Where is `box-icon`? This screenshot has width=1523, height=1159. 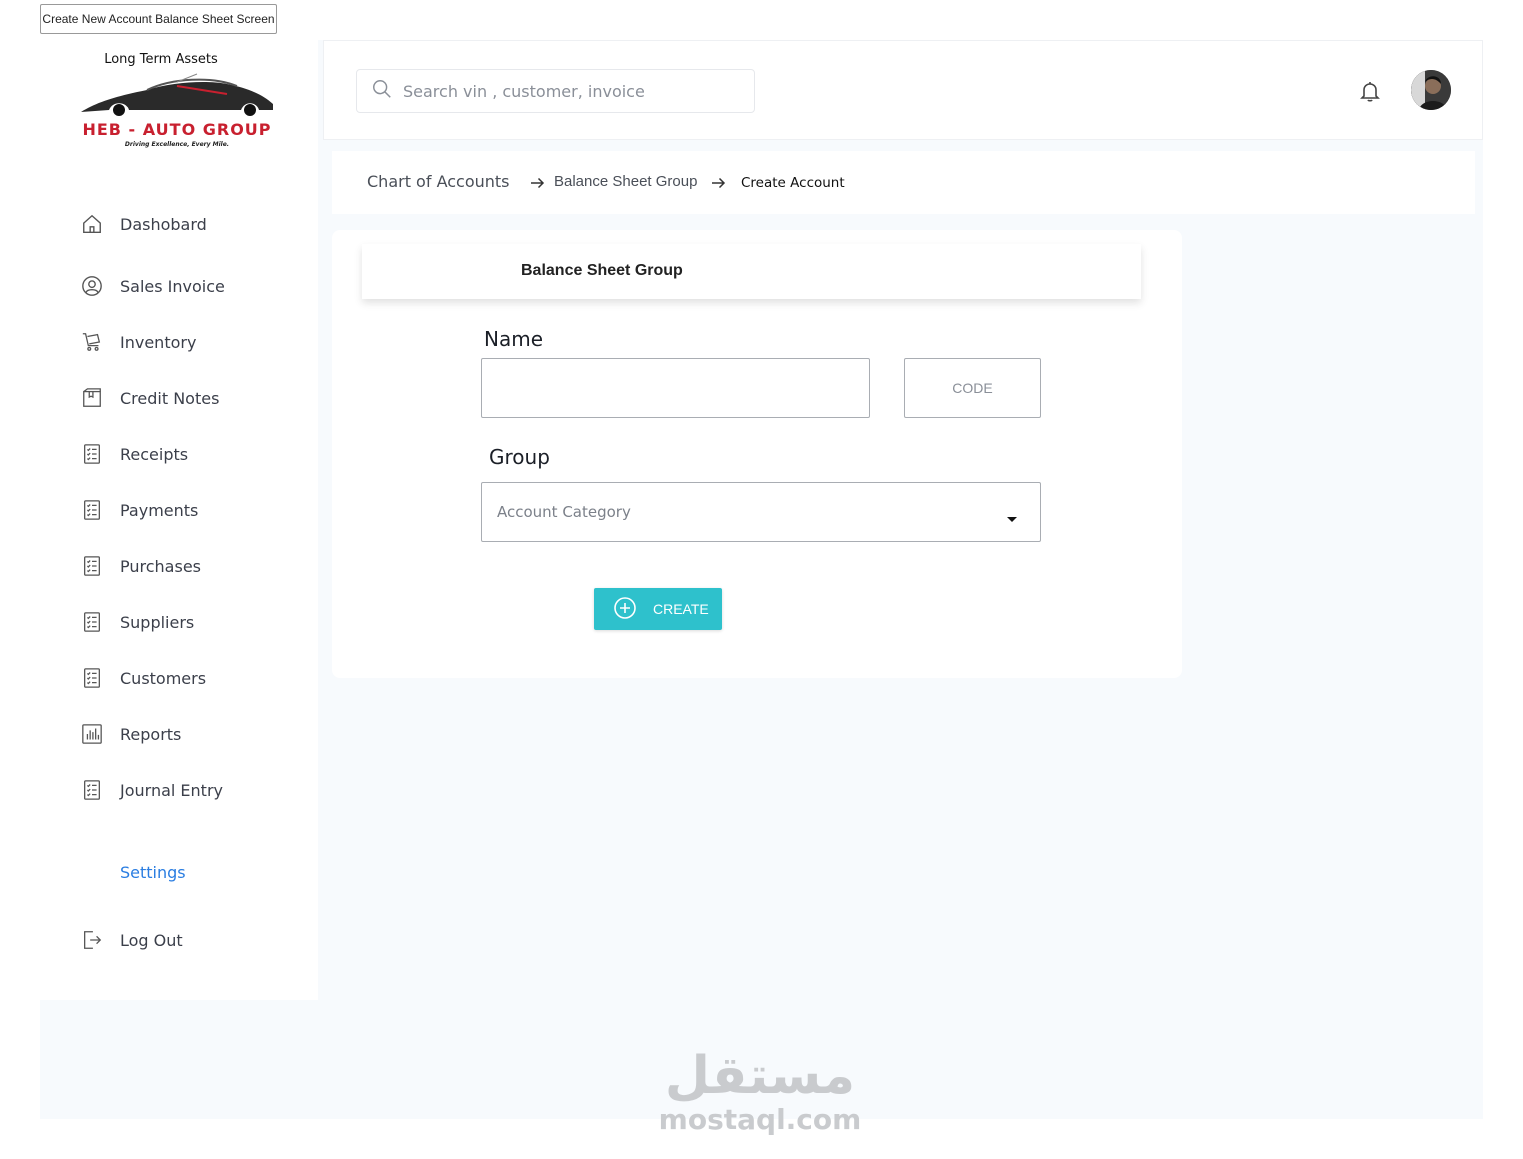 box-icon is located at coordinates (92, 398).